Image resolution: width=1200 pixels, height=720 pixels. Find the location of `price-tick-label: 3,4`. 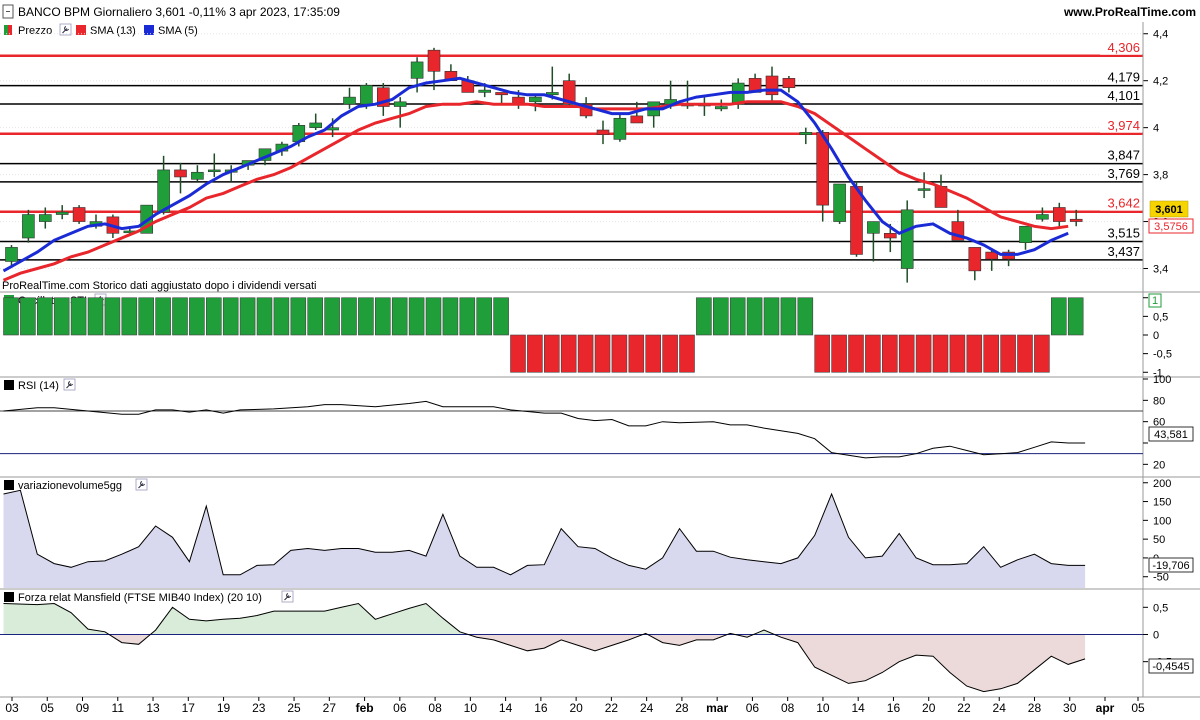

price-tick-label: 3,4 is located at coordinates (1160, 270).